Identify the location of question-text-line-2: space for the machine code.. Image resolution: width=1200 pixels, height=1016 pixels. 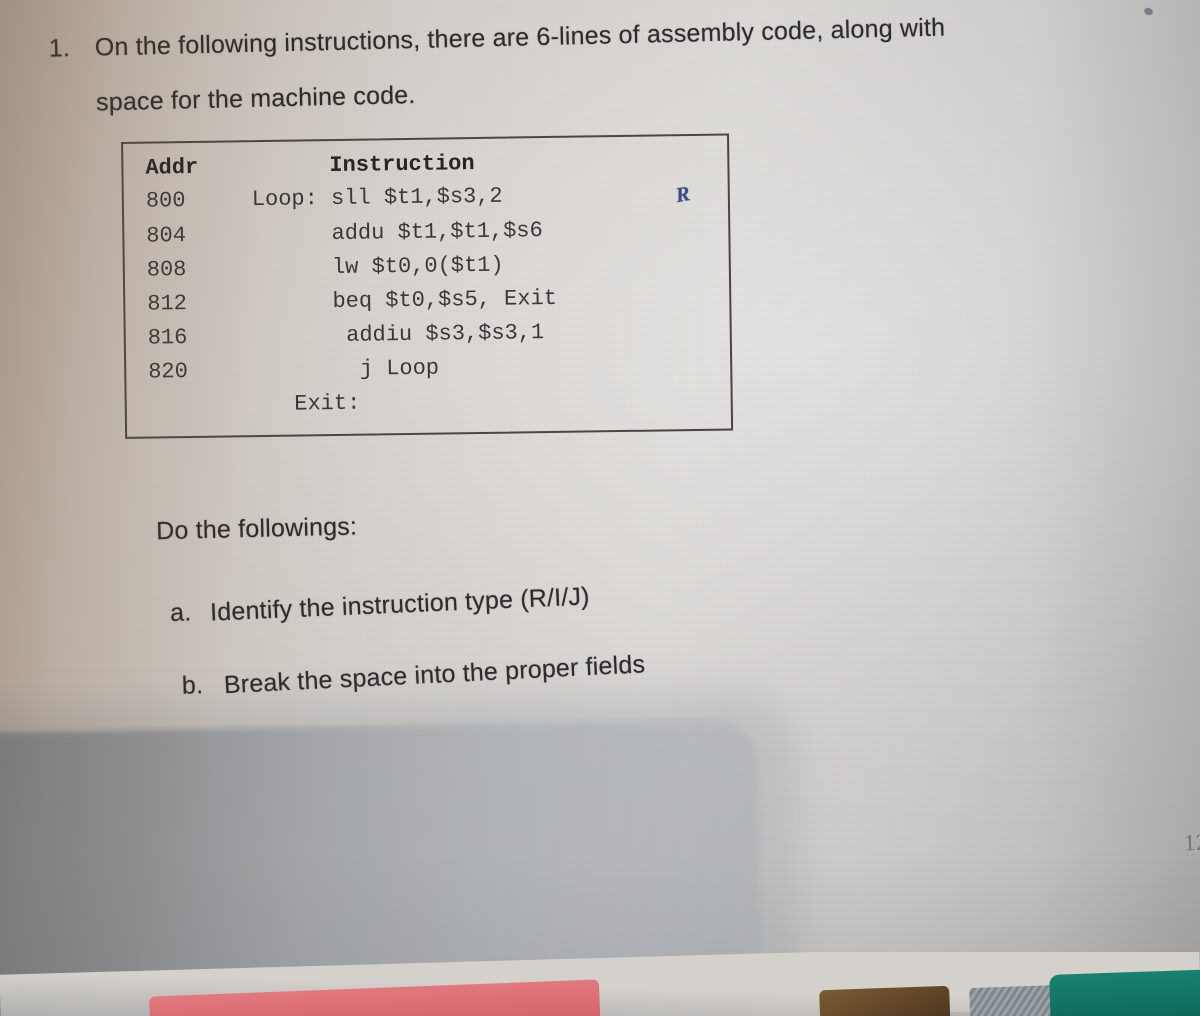
(255, 99).